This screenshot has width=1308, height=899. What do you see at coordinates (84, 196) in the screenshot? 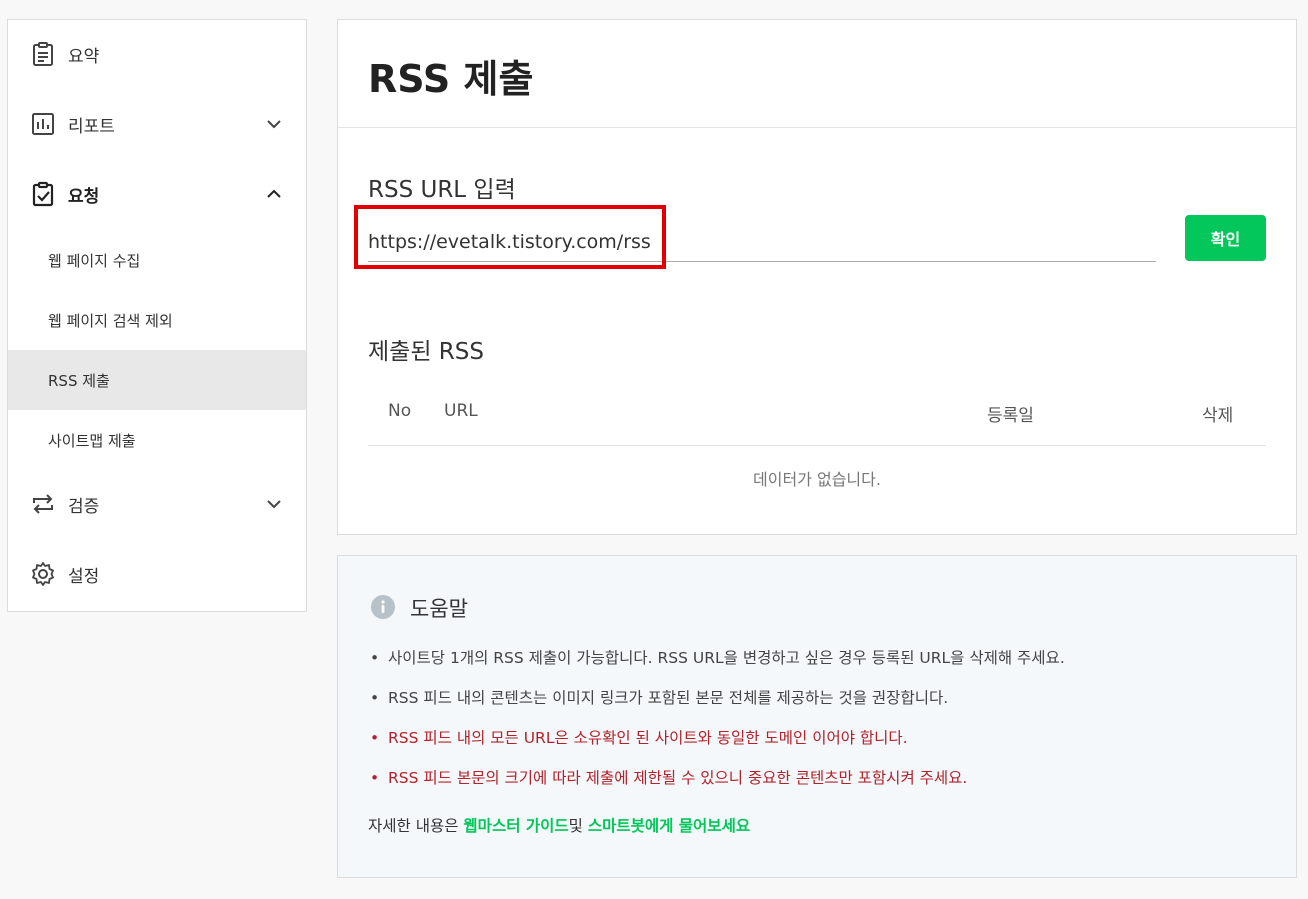
I see `sidebar-item-label: 요청` at bounding box center [84, 196].